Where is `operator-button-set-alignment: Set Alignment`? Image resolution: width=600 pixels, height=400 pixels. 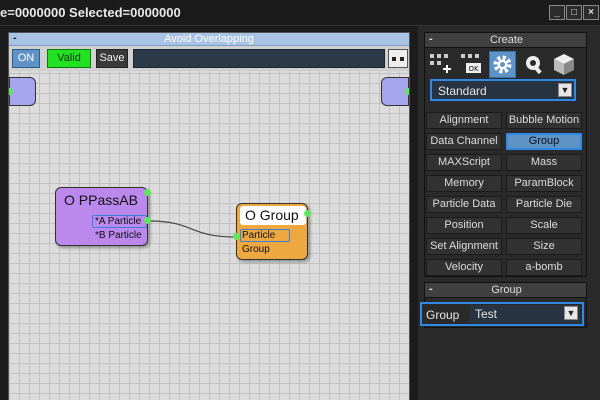
operator-button-set-alignment: Set Alignment is located at coordinates (464, 246).